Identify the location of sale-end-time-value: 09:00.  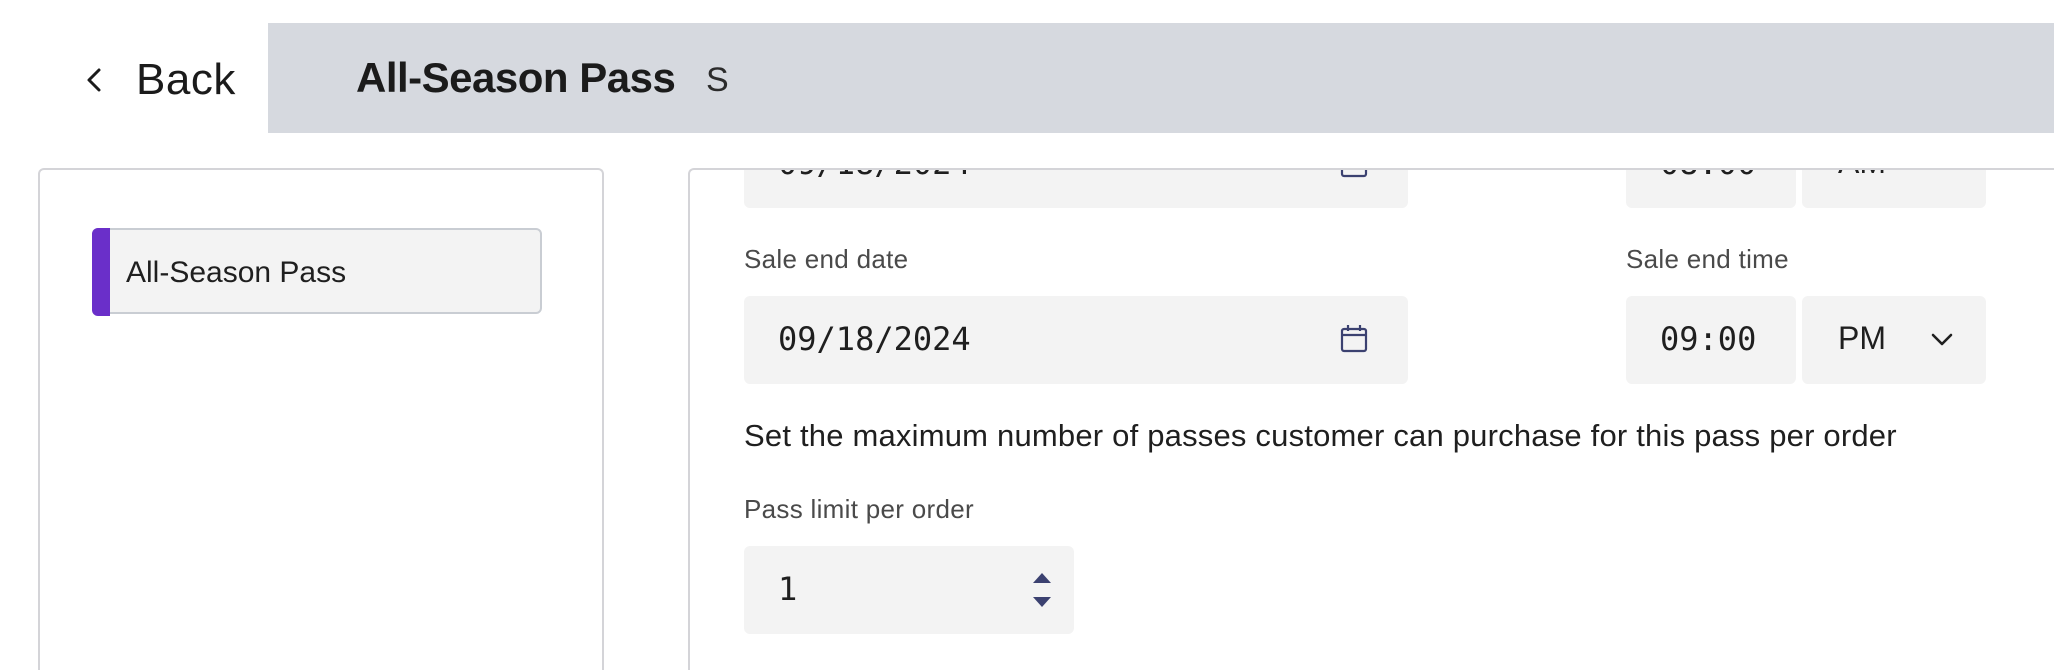
(1708, 339).